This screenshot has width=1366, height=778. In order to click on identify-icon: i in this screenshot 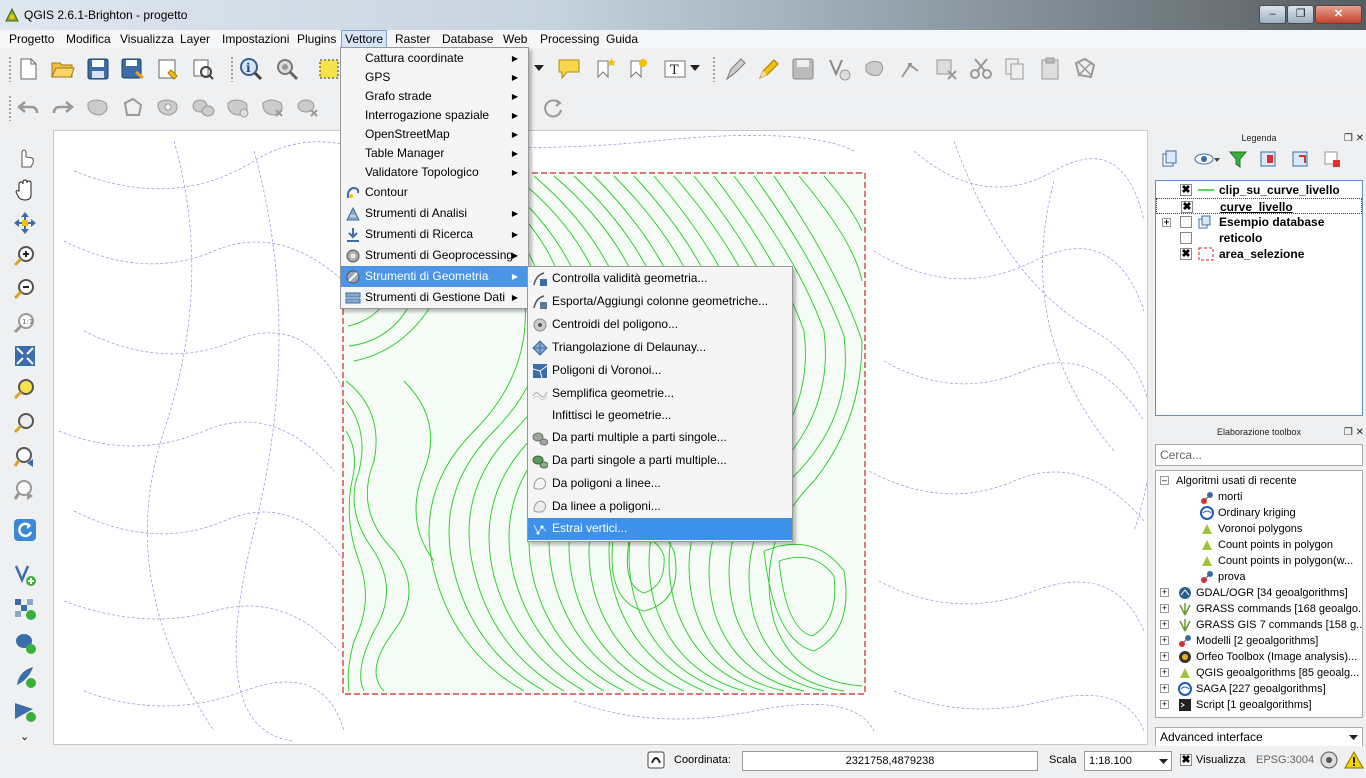, I will do `click(251, 69)`.